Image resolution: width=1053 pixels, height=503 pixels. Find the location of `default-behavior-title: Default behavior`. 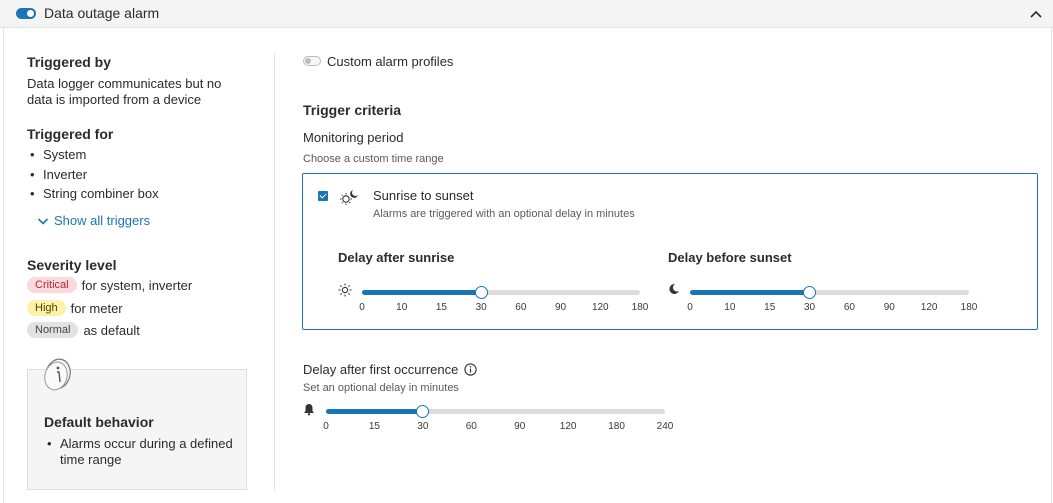

default-behavior-title: Default behavior is located at coordinates (99, 422).